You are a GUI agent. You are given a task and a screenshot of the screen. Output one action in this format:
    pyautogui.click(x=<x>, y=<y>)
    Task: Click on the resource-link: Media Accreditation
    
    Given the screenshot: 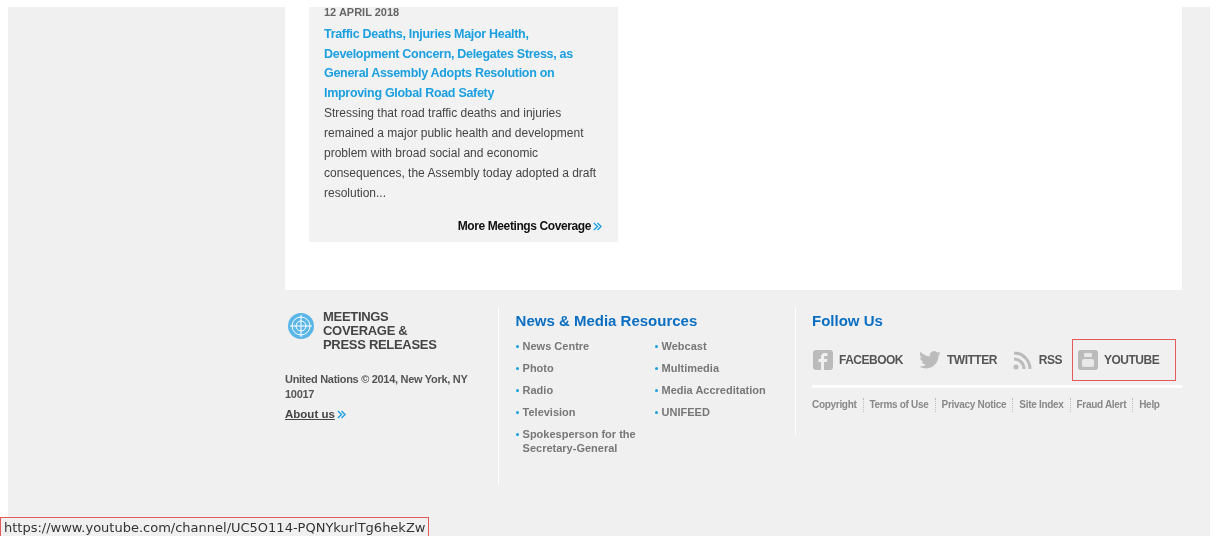 What is the action you would take?
    pyautogui.click(x=713, y=390)
    